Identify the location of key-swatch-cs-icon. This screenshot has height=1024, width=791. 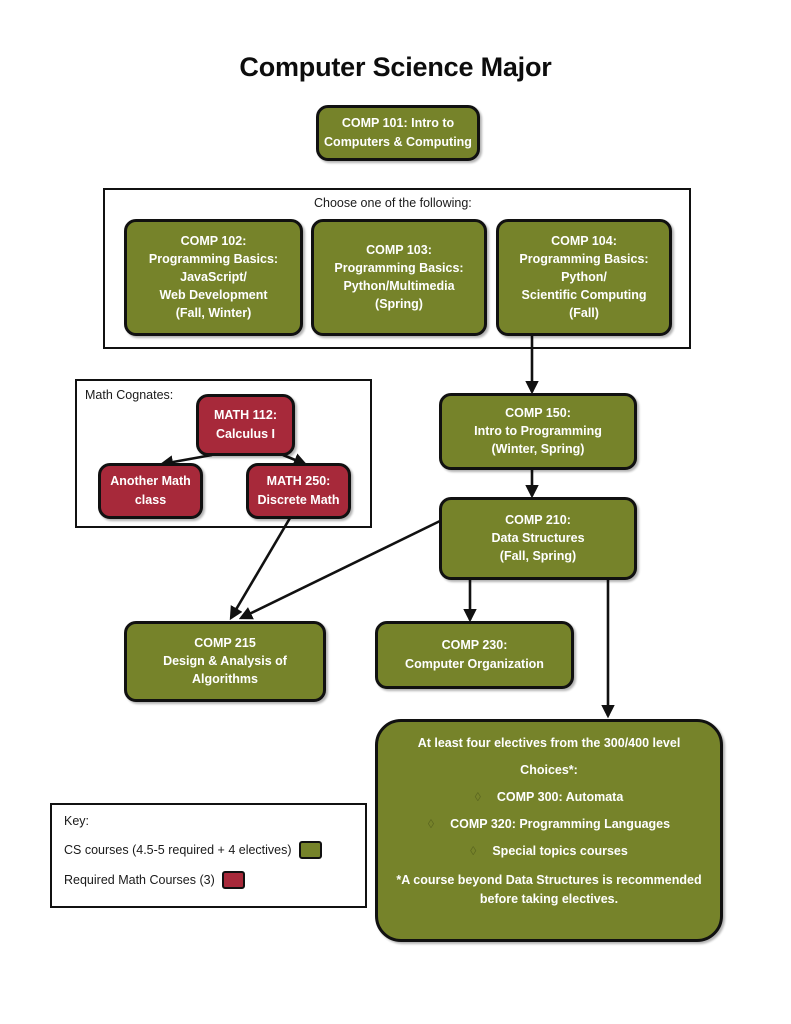
(310, 850).